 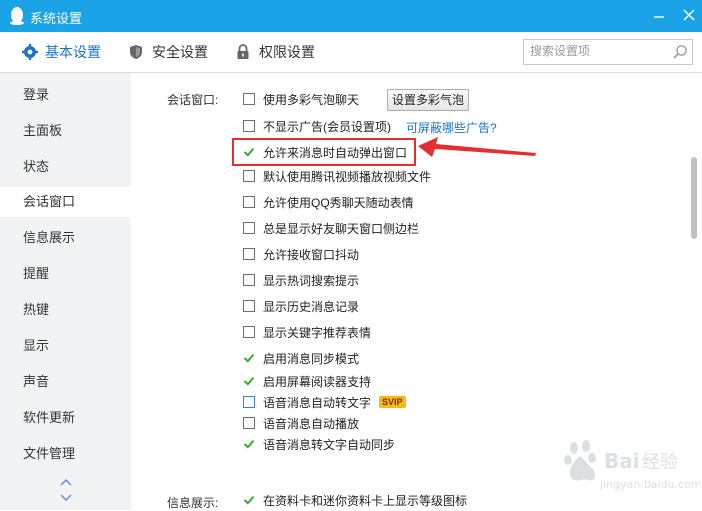 I want to click on red-arrow-icon, so click(x=477, y=147).